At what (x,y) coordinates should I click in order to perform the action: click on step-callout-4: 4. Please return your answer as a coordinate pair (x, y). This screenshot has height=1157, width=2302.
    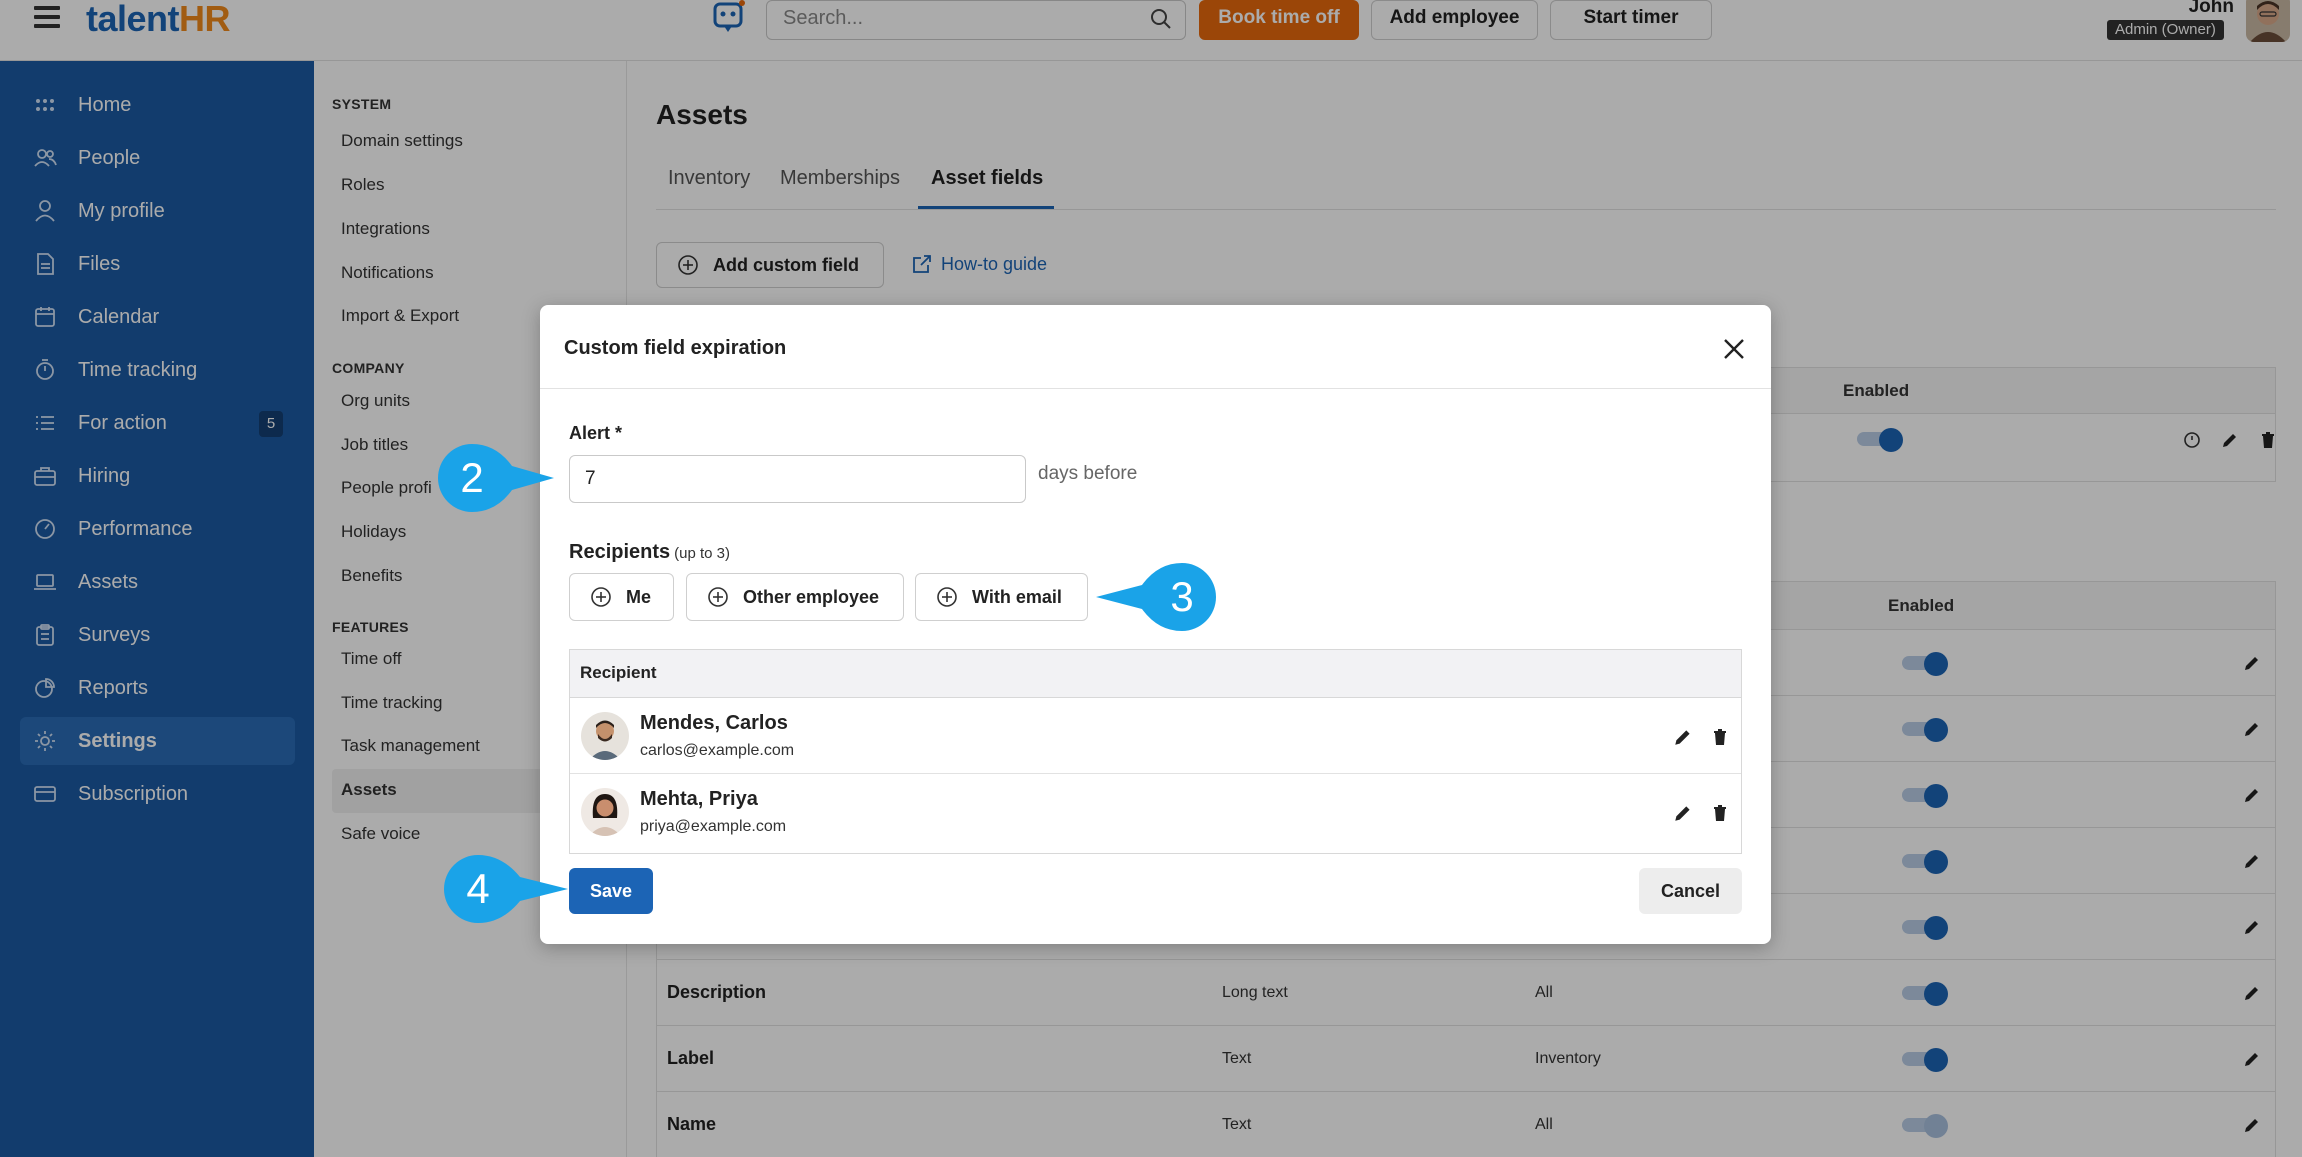
    Looking at the image, I should click on (506, 889).